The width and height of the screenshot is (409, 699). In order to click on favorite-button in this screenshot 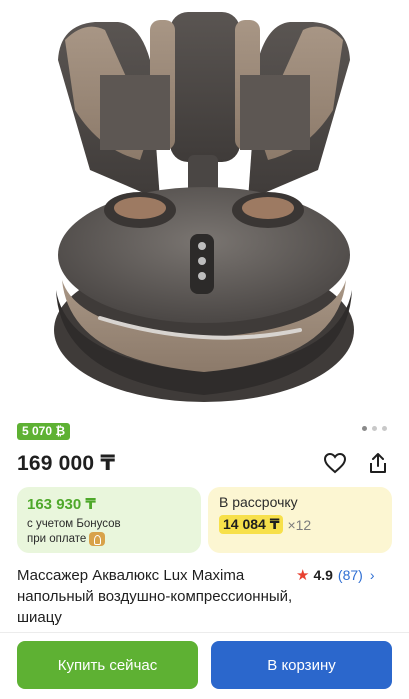, I will do `click(335, 463)`.